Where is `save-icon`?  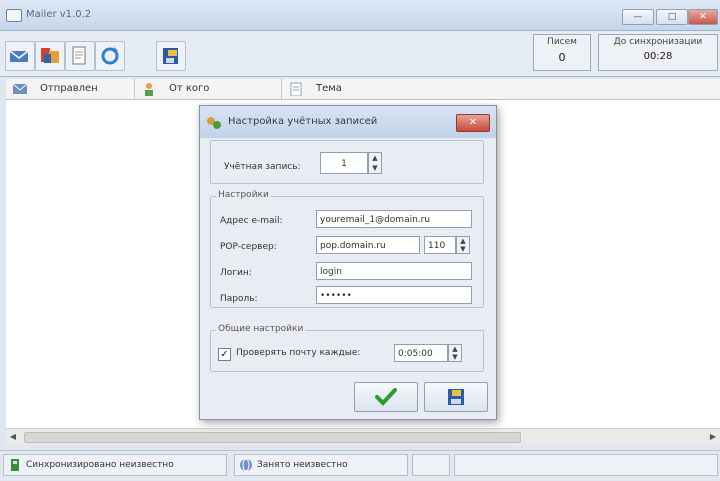
save-icon is located at coordinates (456, 397).